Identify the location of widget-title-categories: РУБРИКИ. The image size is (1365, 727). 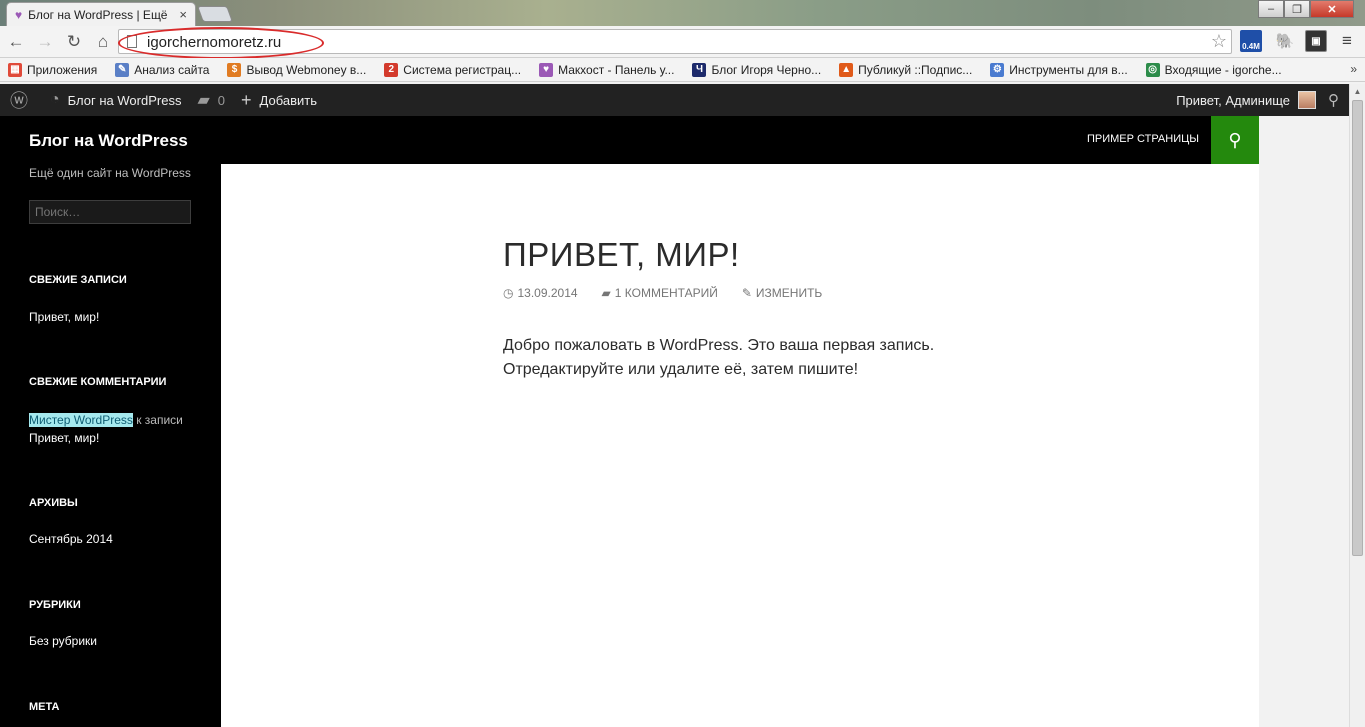
(55, 605).